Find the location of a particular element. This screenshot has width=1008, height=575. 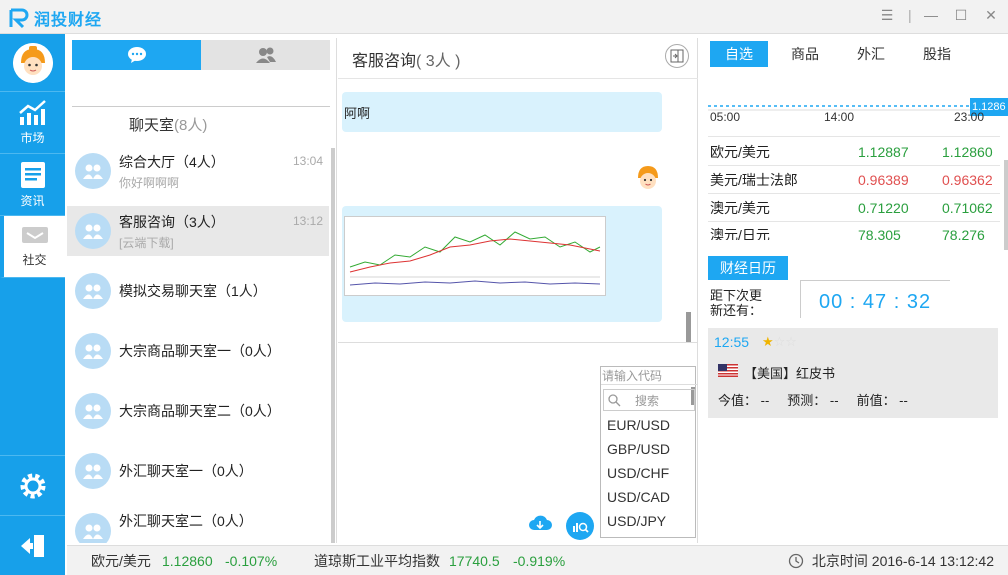

logo-icon is located at coordinates (19, 18).